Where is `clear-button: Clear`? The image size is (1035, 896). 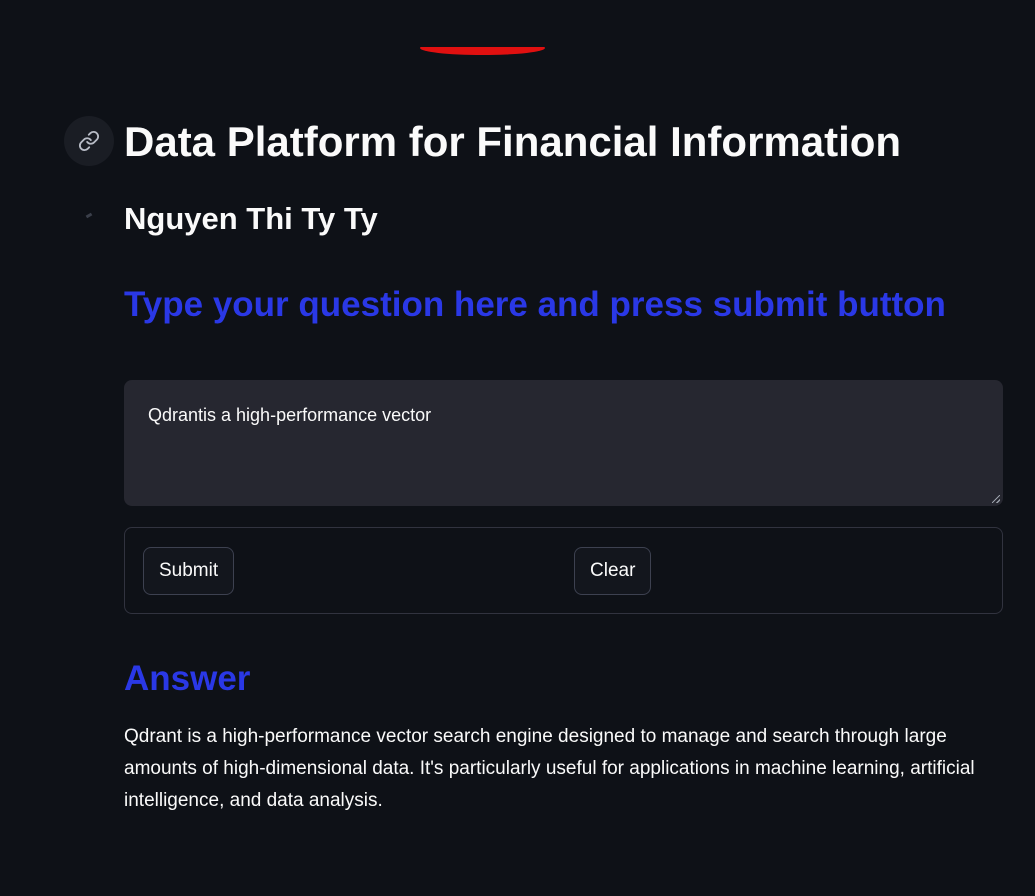 clear-button: Clear is located at coordinates (613, 571).